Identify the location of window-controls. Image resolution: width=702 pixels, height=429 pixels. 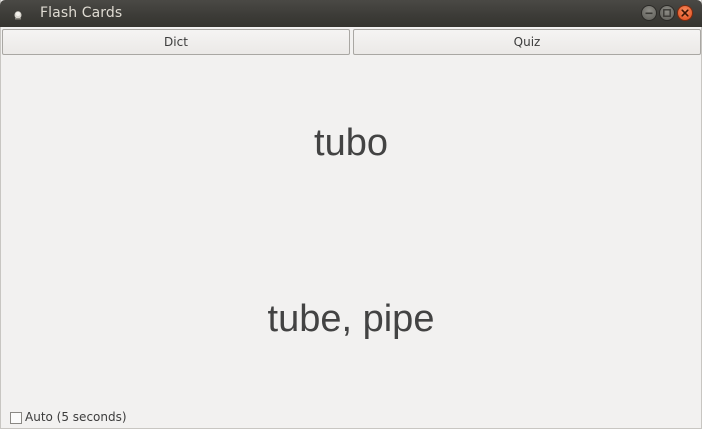
(667, 13).